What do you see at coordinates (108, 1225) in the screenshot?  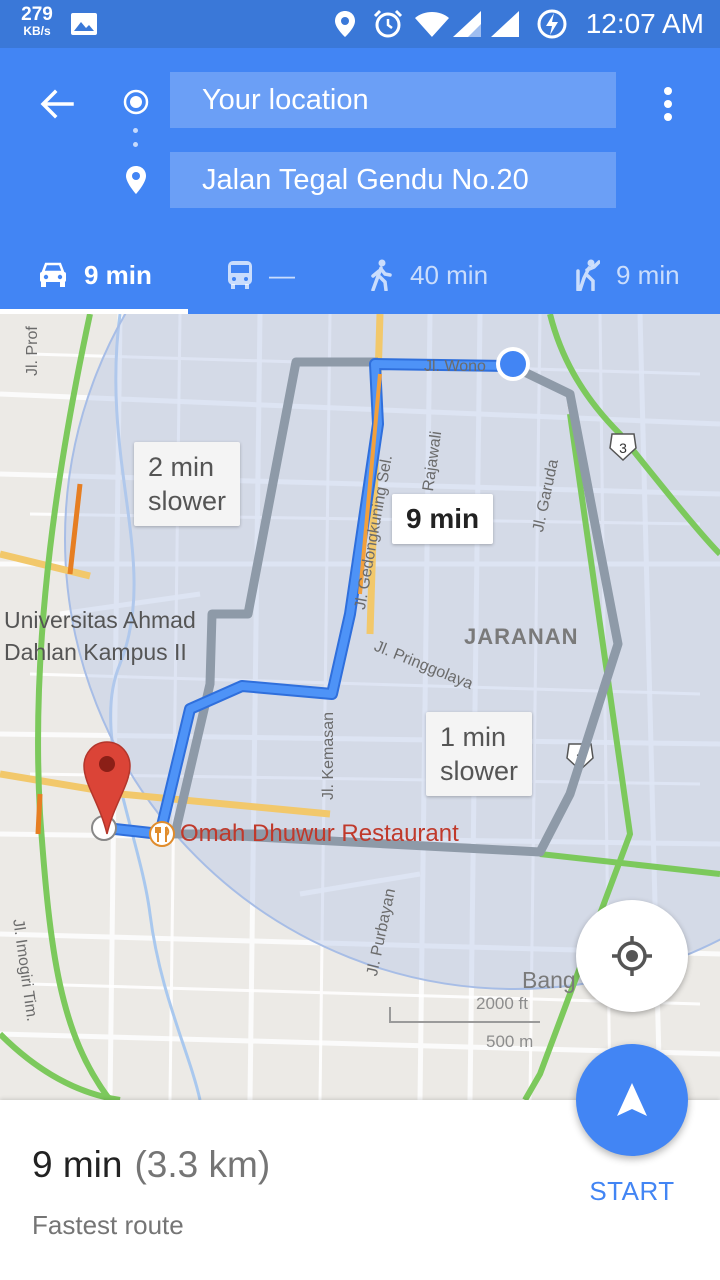 I see `route-description: Fastest route` at bounding box center [108, 1225].